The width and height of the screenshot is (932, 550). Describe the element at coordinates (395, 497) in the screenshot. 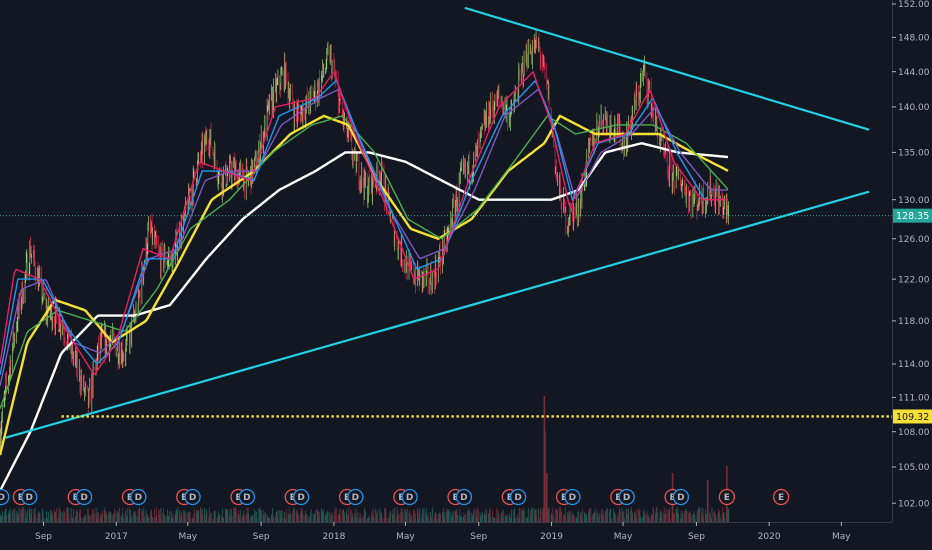

I see `event-markers: DEDEDEDEDEDEDEDEDEDEDEDEDEDEE` at that location.